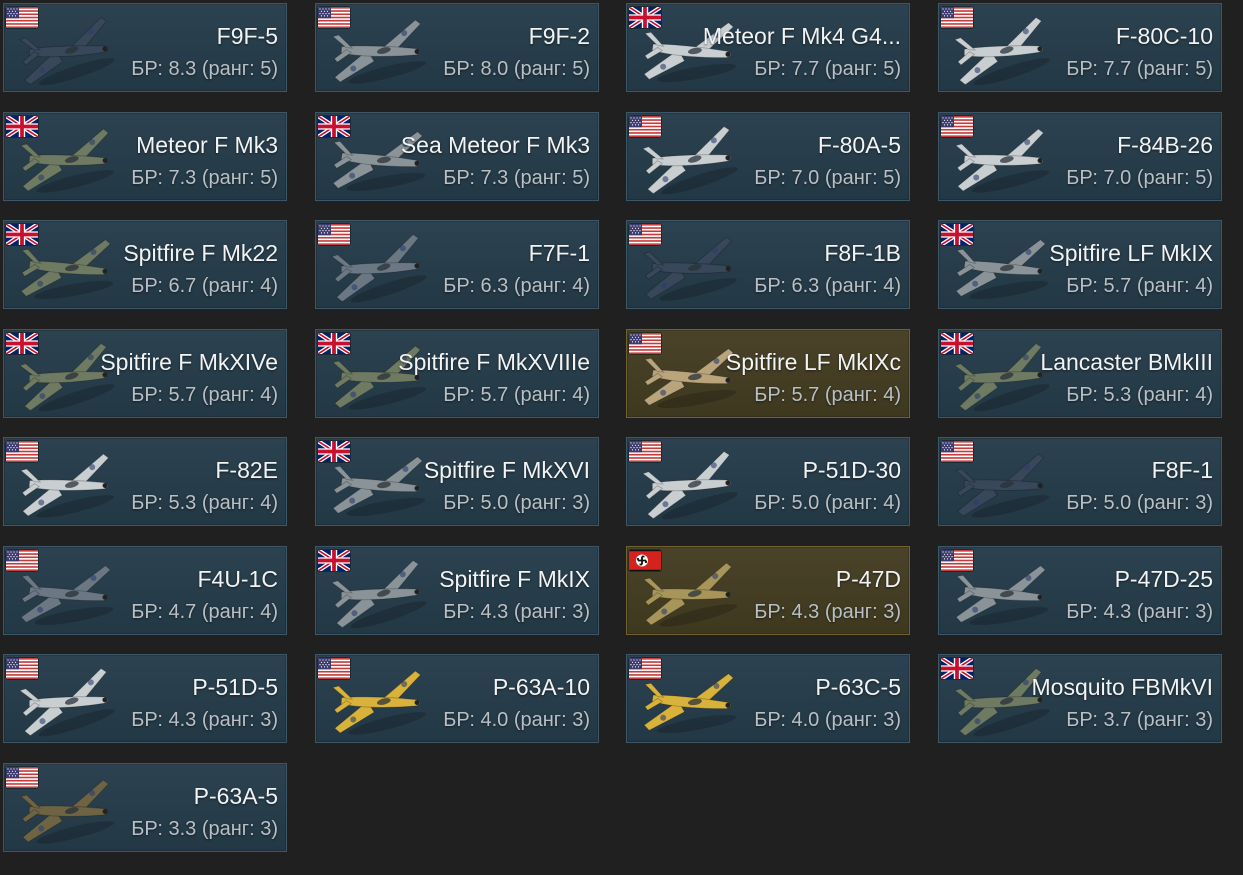 Image resolution: width=1243 pixels, height=875 pixels. What do you see at coordinates (1165, 145) in the screenshot?
I see `vehicle-name: F-84B-26` at bounding box center [1165, 145].